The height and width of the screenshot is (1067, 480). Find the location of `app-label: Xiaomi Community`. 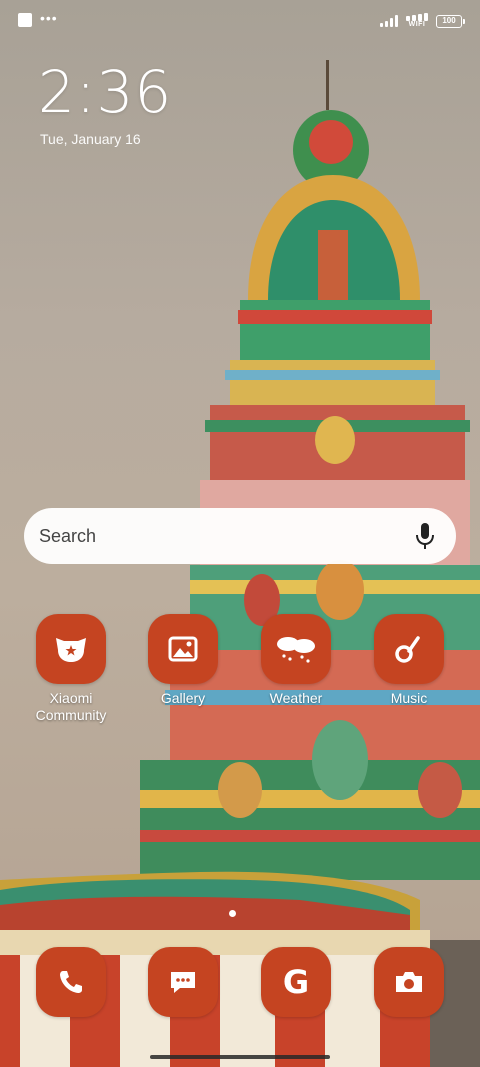

app-label: Xiaomi Community is located at coordinates (71, 706).